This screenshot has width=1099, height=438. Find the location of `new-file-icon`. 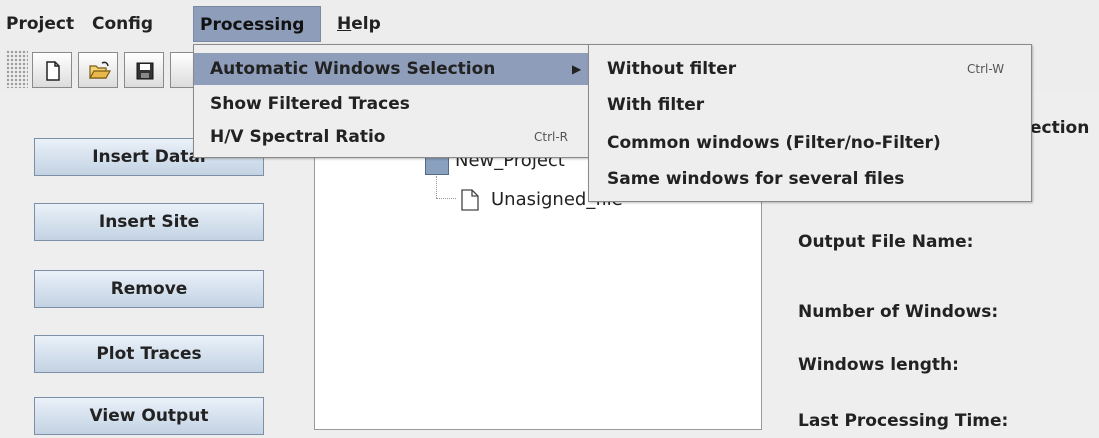

new-file-icon is located at coordinates (53, 71).